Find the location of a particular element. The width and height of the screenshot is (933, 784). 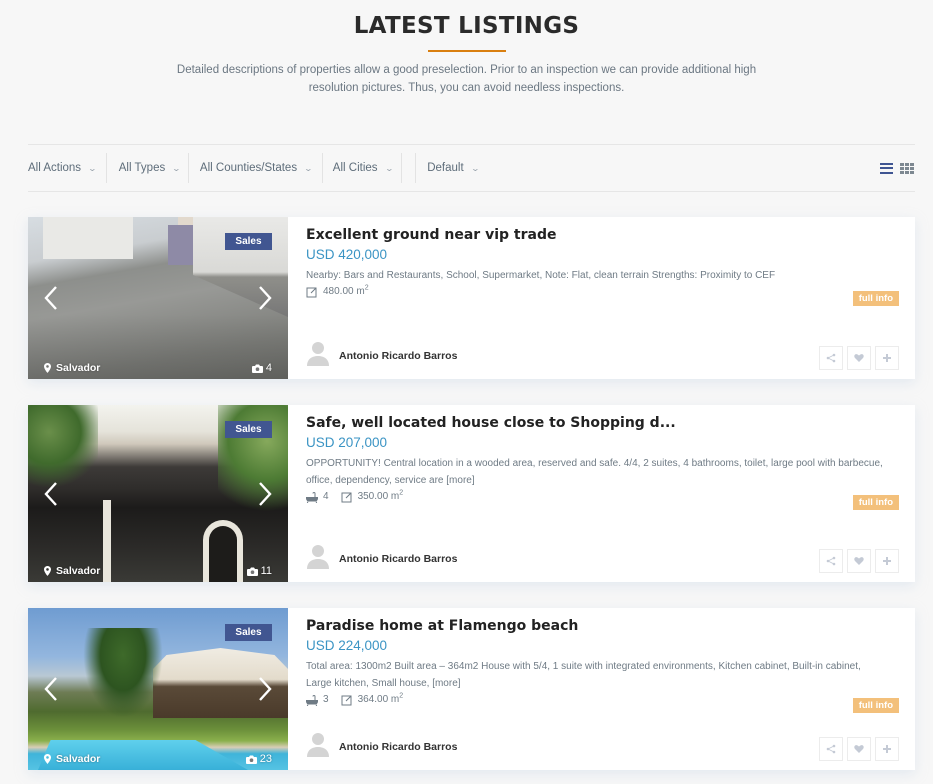

listing-photo: Sales Salvador 11 is located at coordinates (158, 493).